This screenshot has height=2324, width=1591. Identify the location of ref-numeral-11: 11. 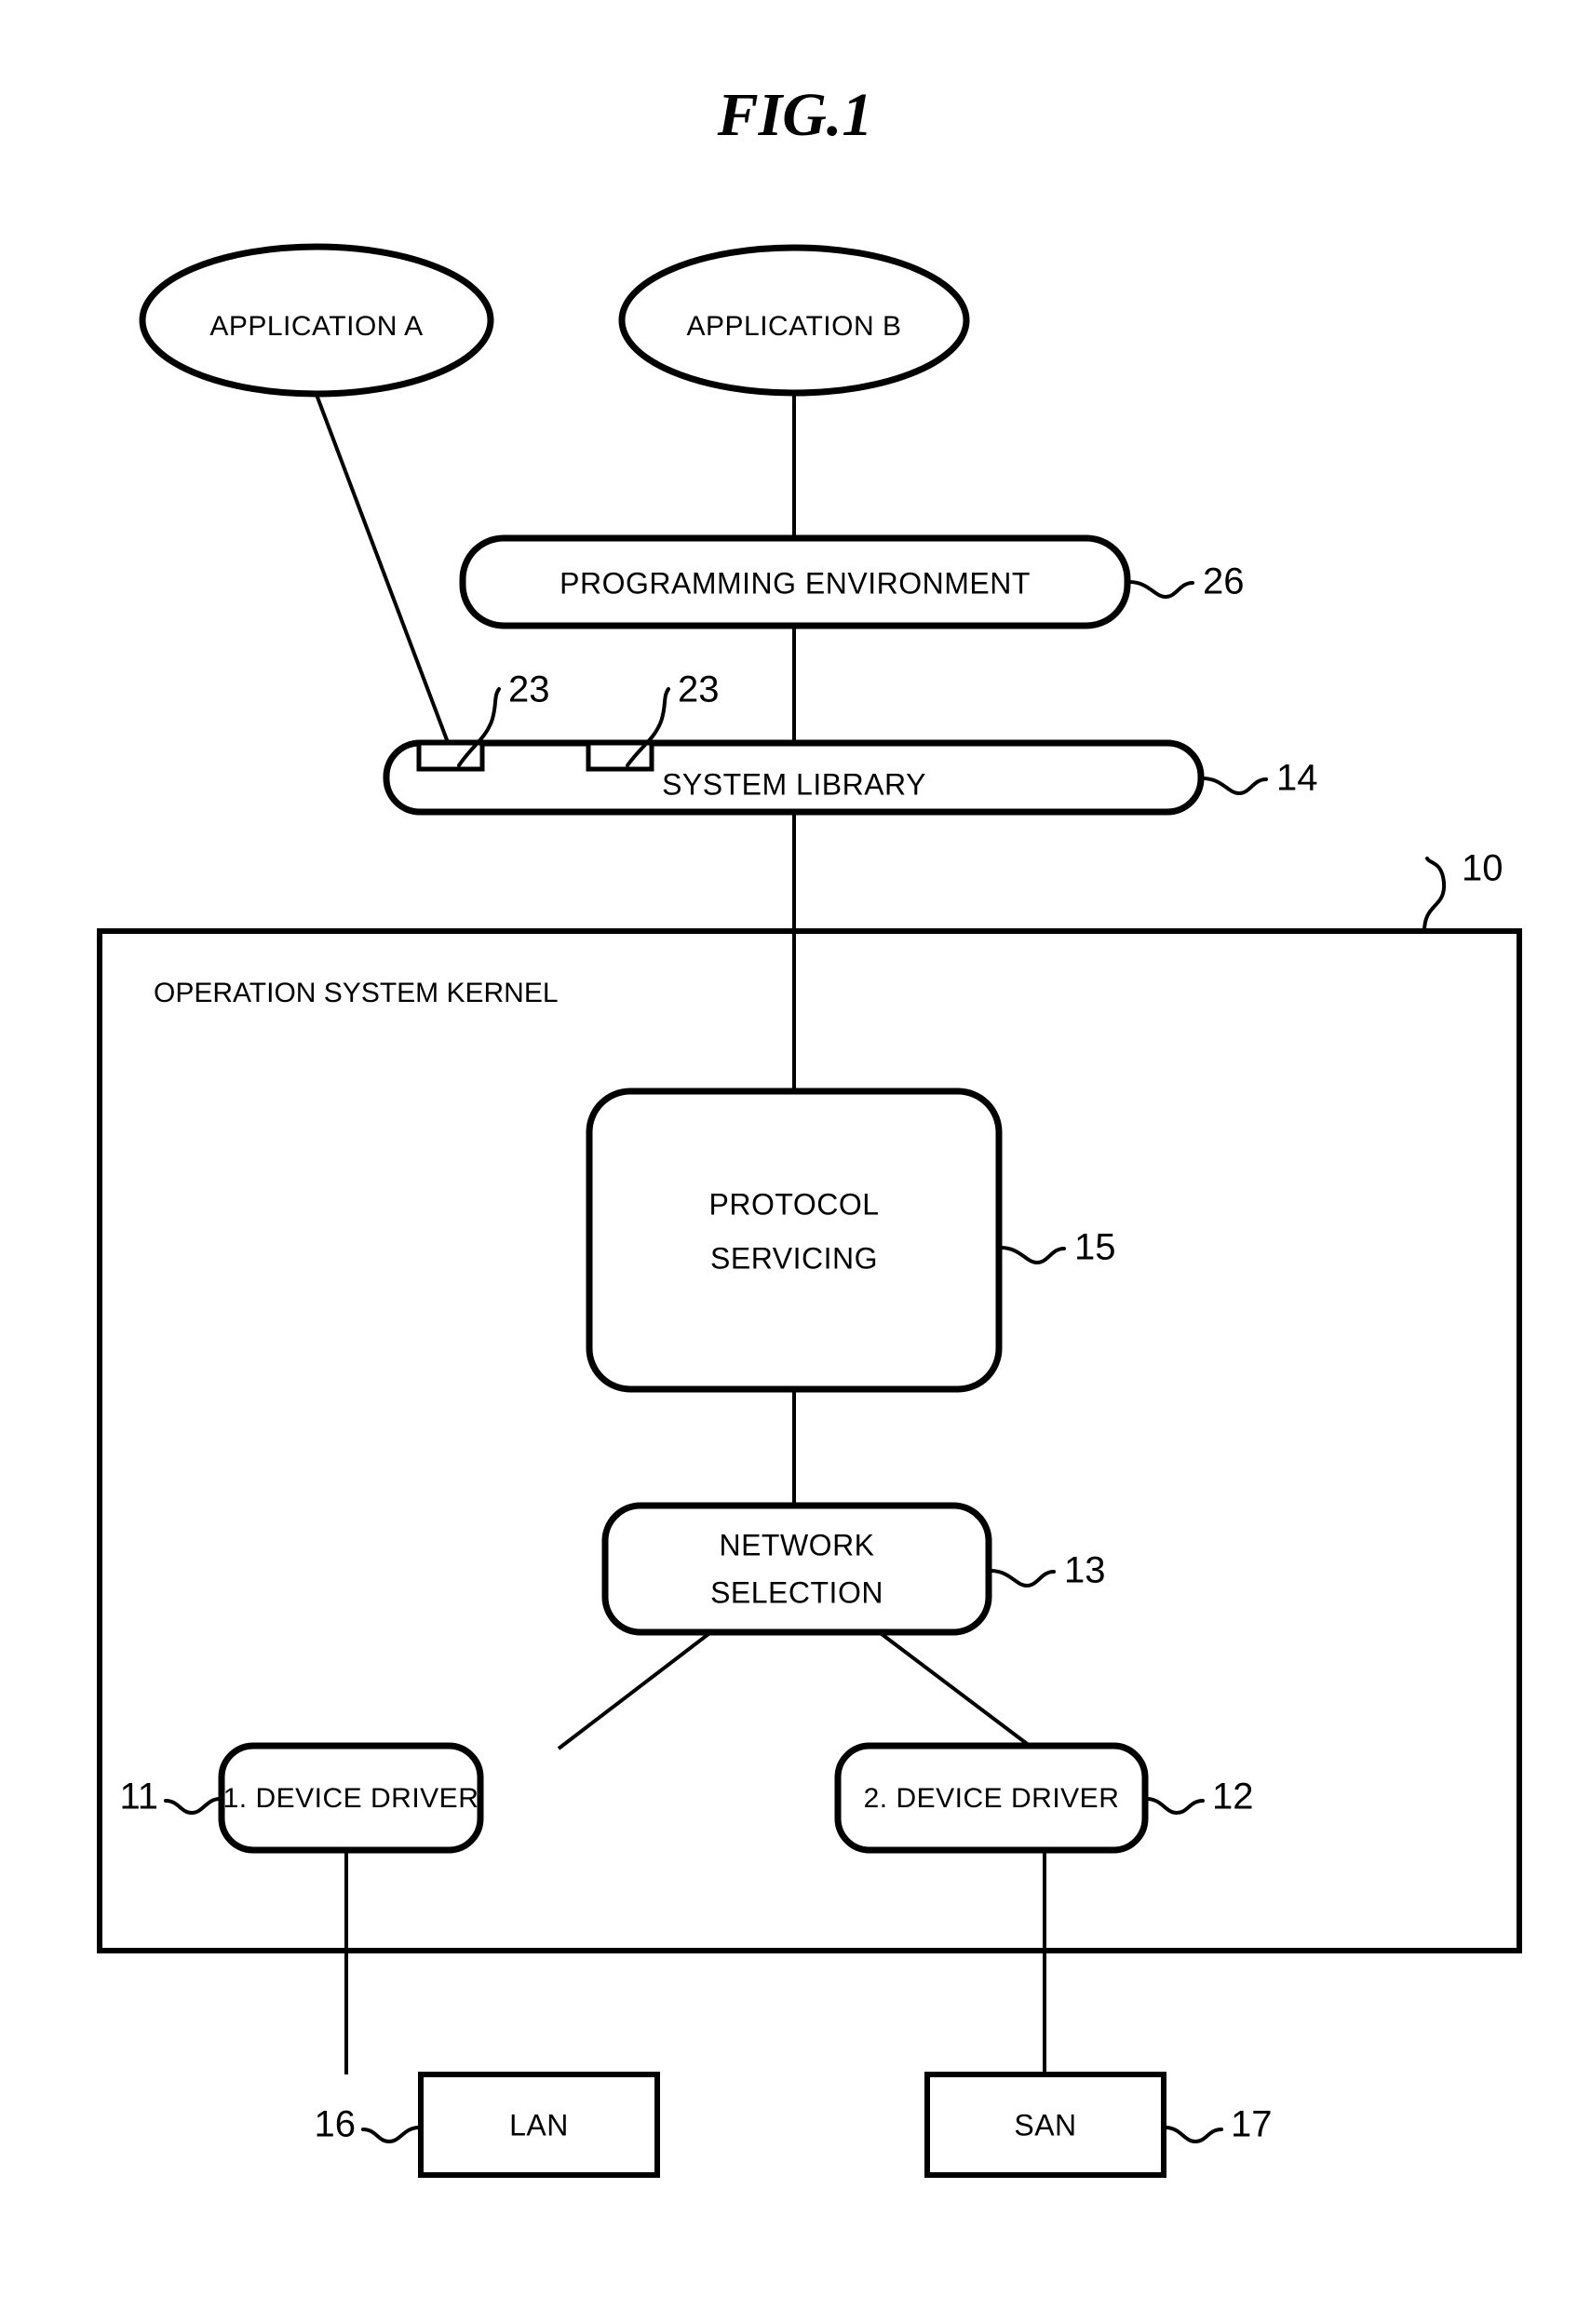
(138, 1797).